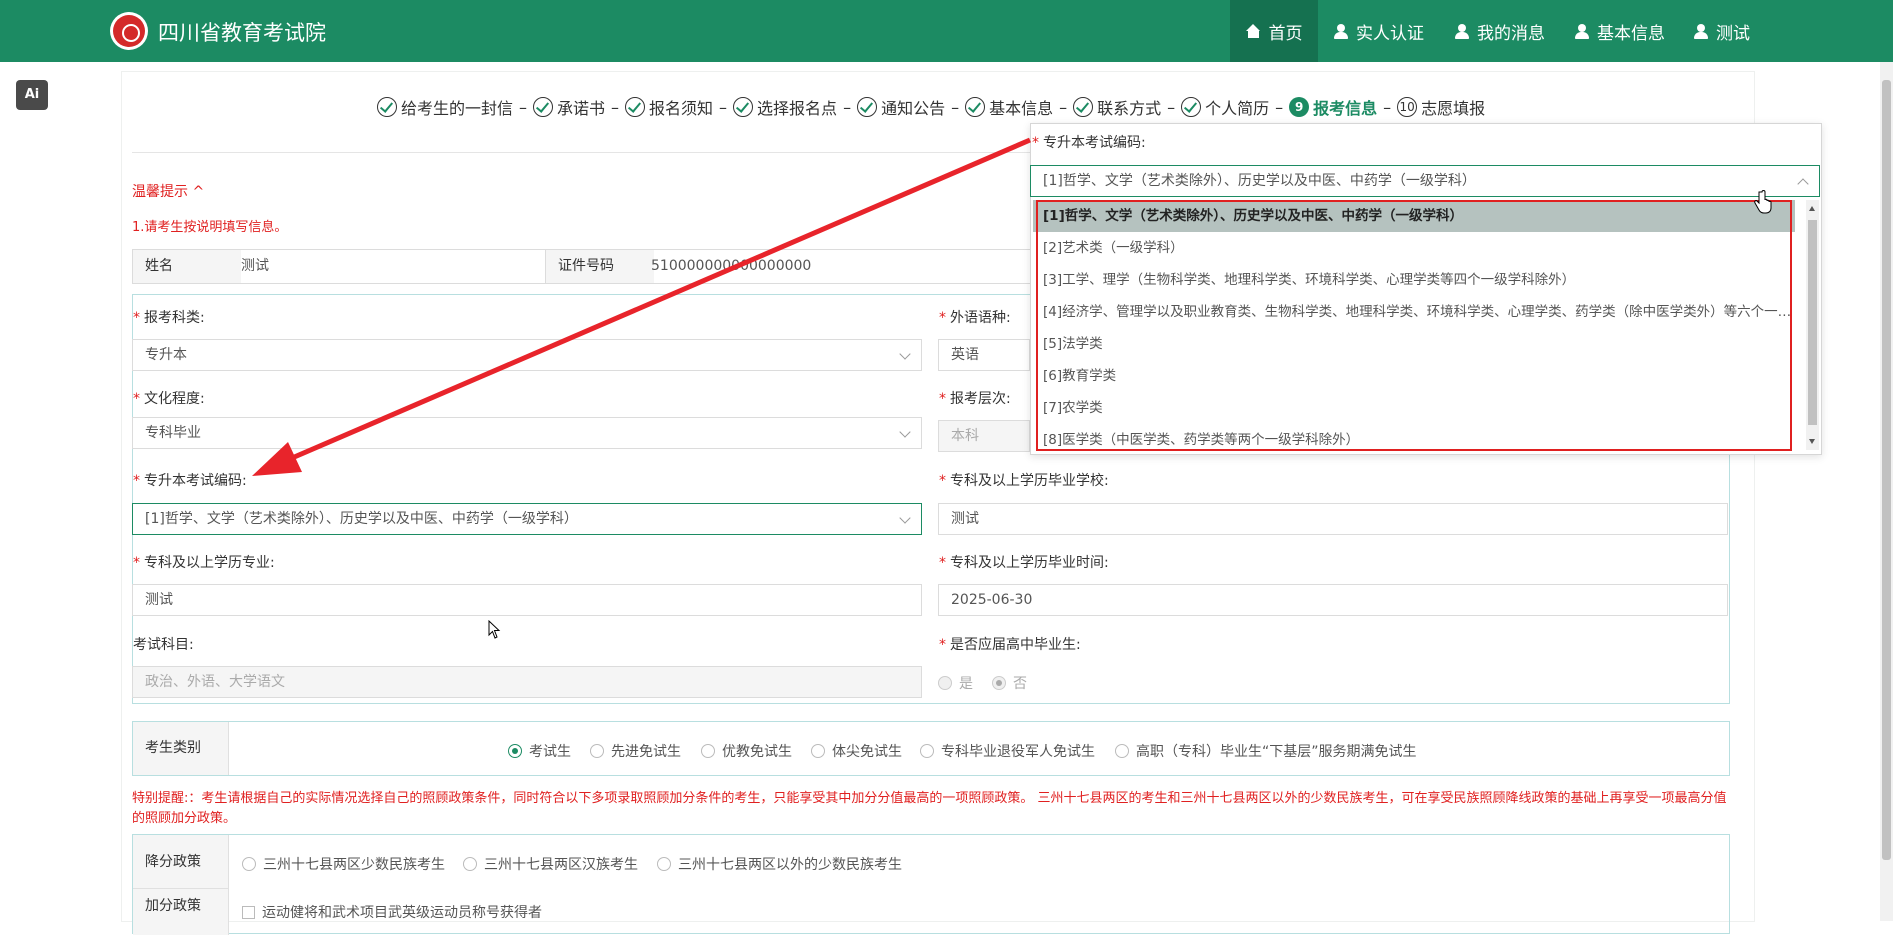  Describe the element at coordinates (1009, 107) in the screenshot. I see `step-basic-info: 基本信息` at that location.